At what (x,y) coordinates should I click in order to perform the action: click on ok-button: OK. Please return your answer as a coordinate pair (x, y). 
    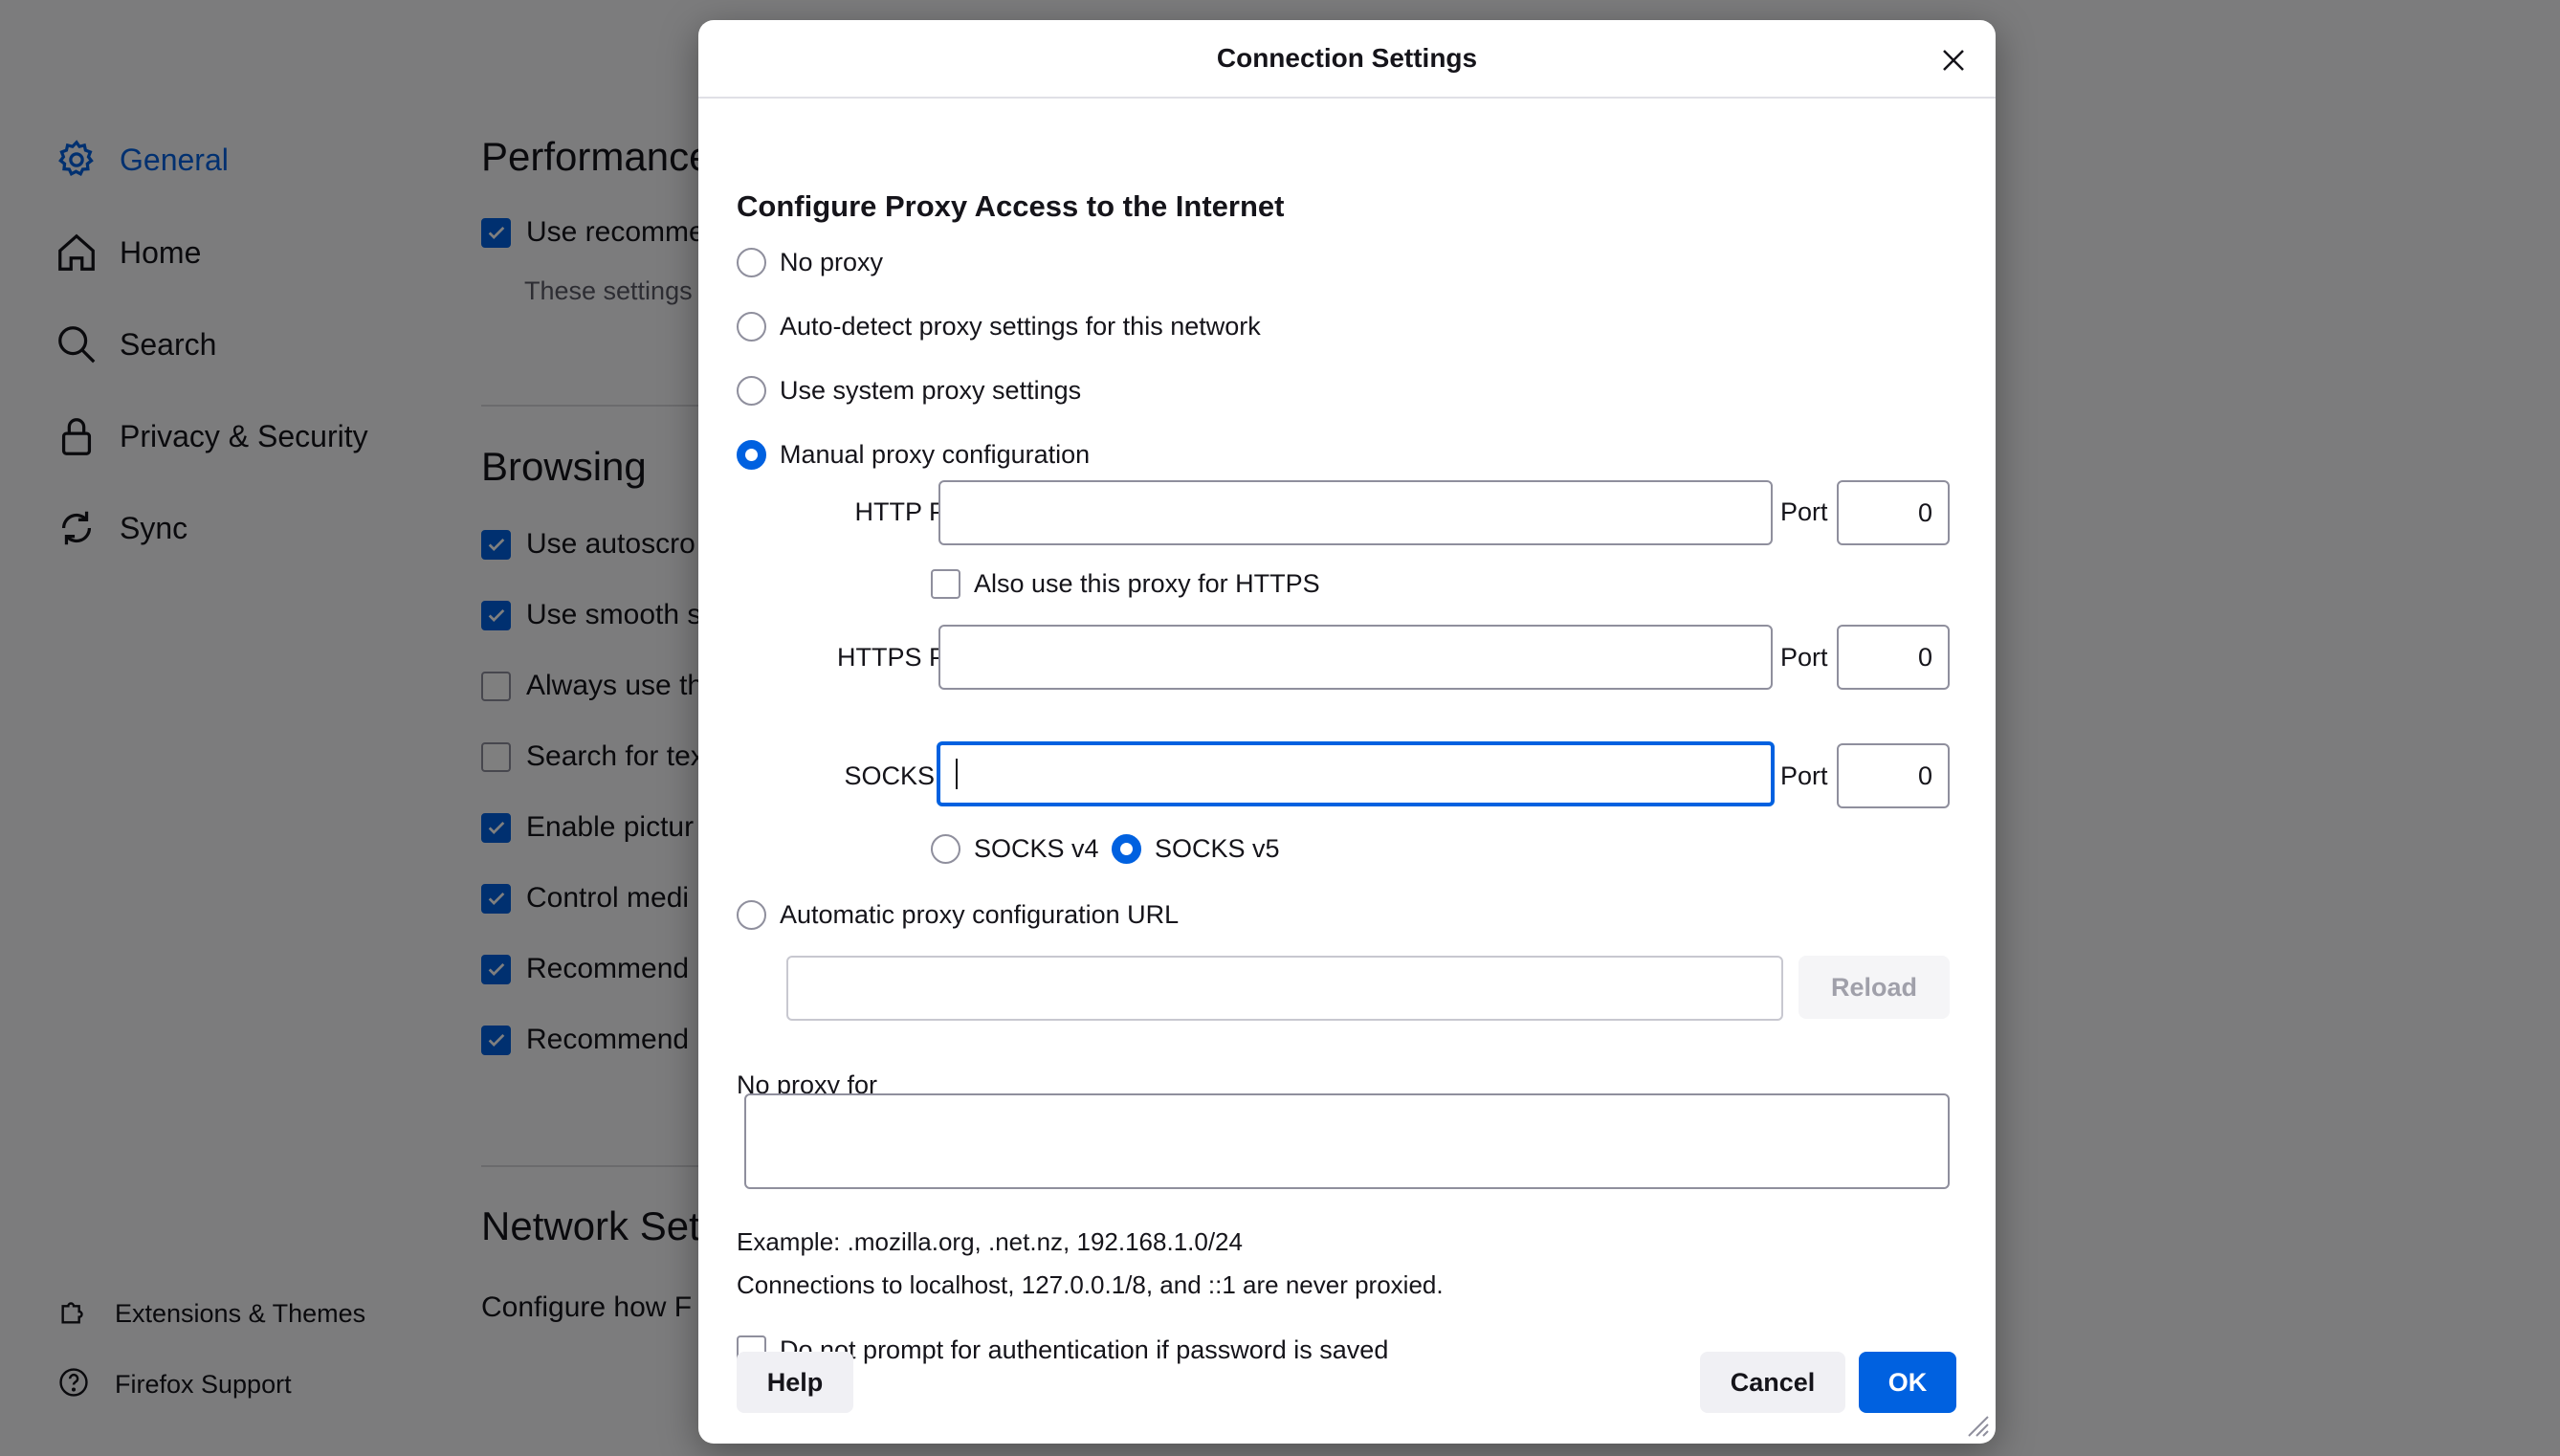
    Looking at the image, I should click on (1908, 1382).